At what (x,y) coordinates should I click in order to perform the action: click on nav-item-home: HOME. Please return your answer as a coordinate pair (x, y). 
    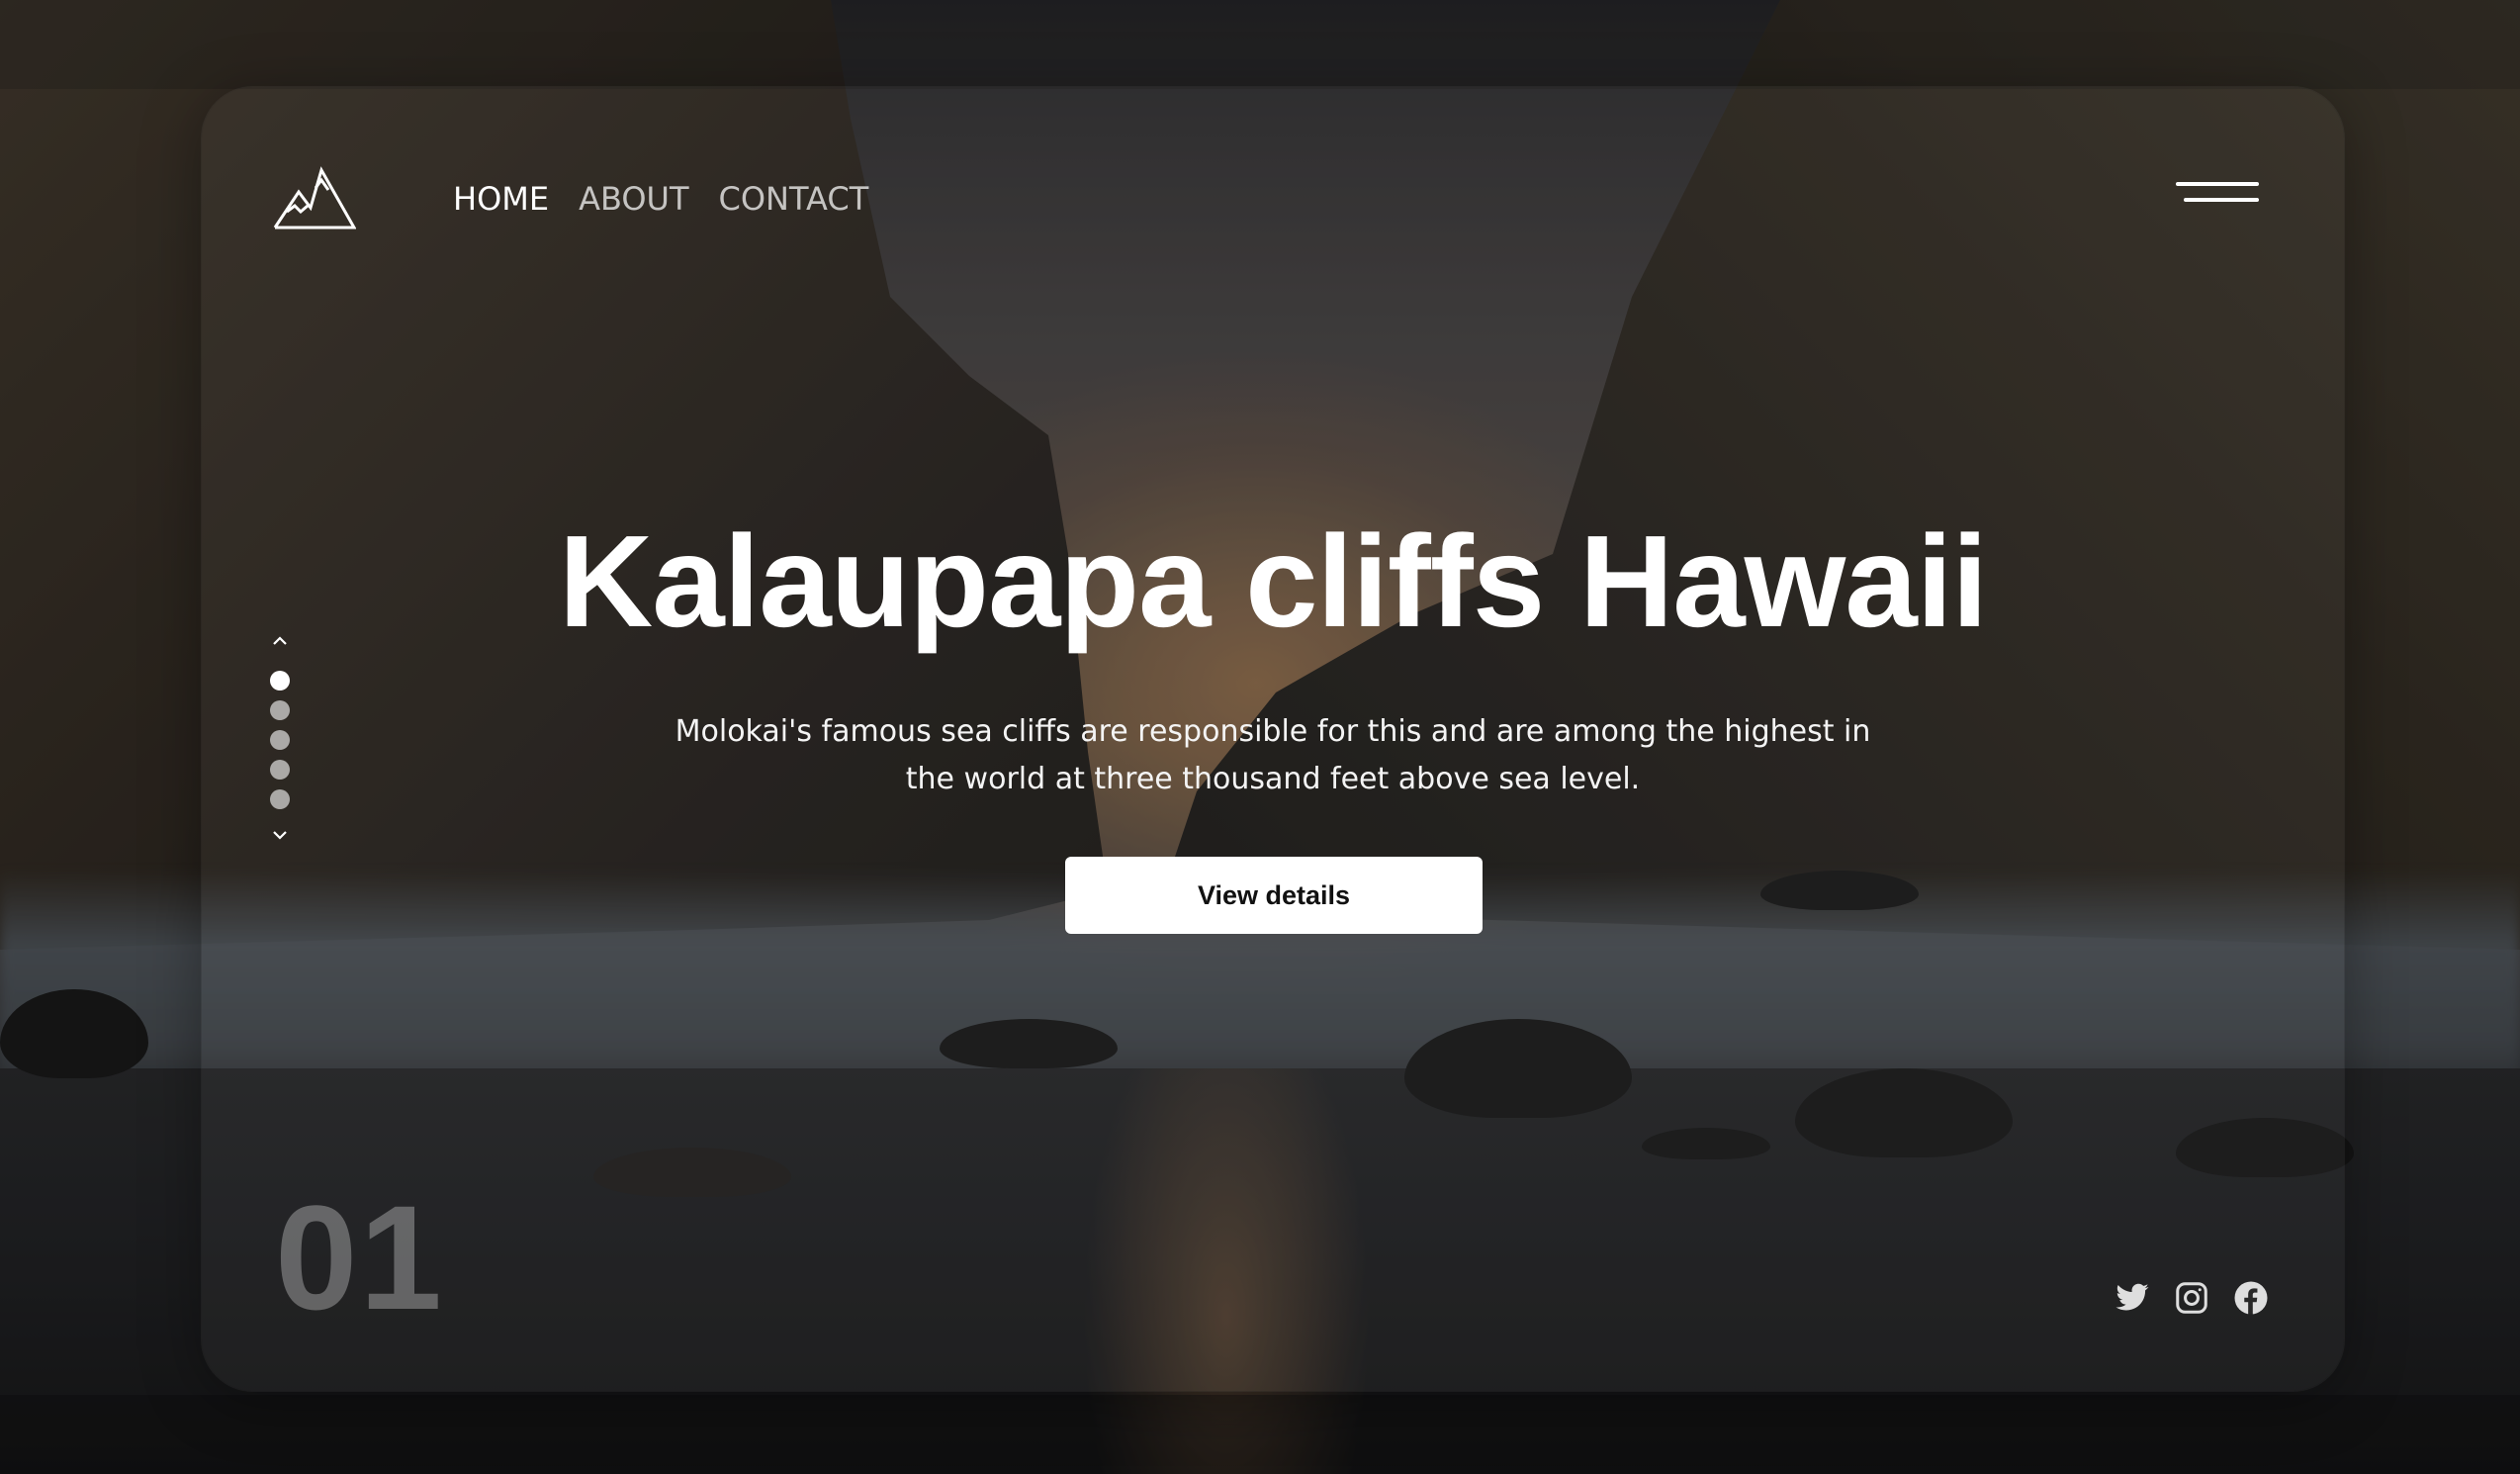
    Looking at the image, I should click on (501, 199).